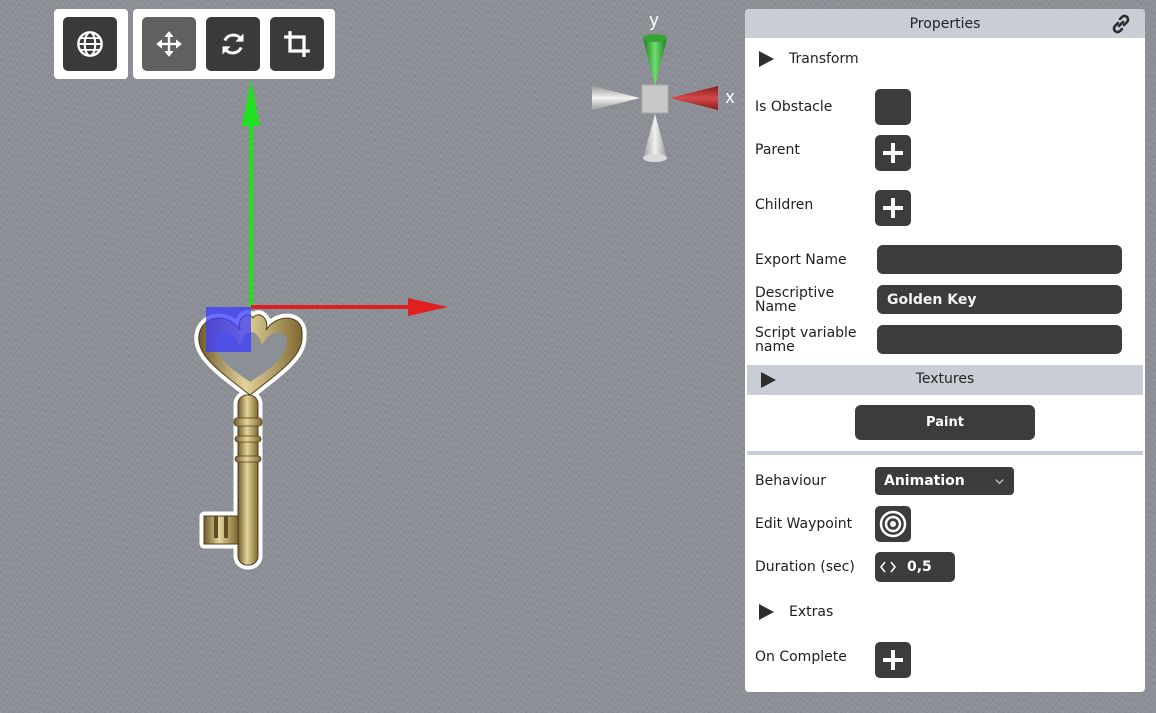 The height and width of the screenshot is (713, 1156). What do you see at coordinates (250, 440) in the screenshot?
I see `golden-key-object` at bounding box center [250, 440].